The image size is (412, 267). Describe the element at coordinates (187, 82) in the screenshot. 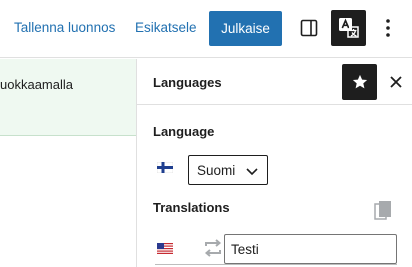

I see `sidebar-title: Languages` at that location.